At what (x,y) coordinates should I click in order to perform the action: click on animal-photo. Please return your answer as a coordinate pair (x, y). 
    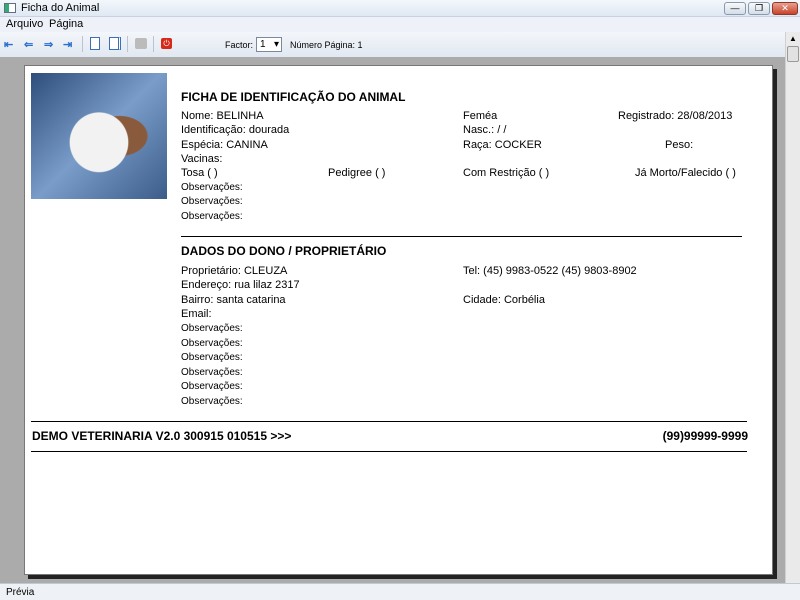
    Looking at the image, I should click on (99, 136).